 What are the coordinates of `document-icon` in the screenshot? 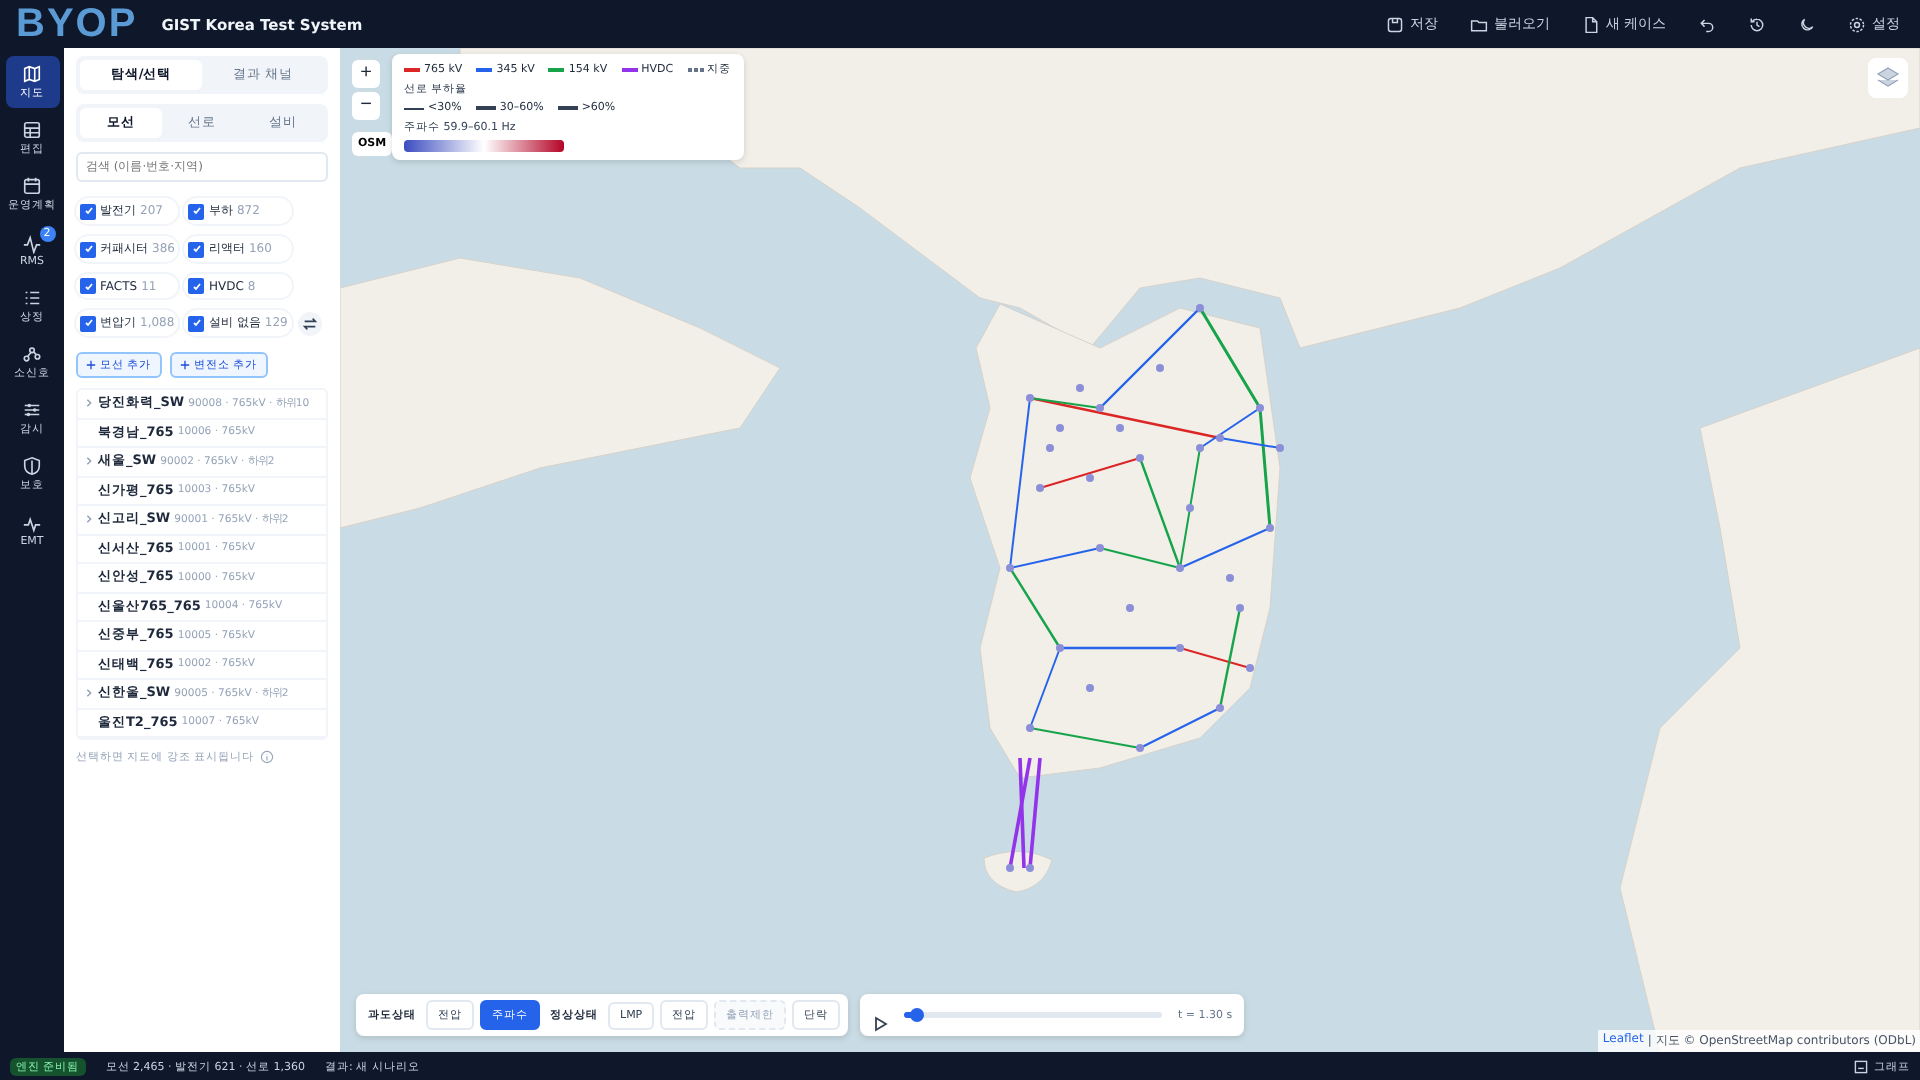 It's located at (1590, 24).